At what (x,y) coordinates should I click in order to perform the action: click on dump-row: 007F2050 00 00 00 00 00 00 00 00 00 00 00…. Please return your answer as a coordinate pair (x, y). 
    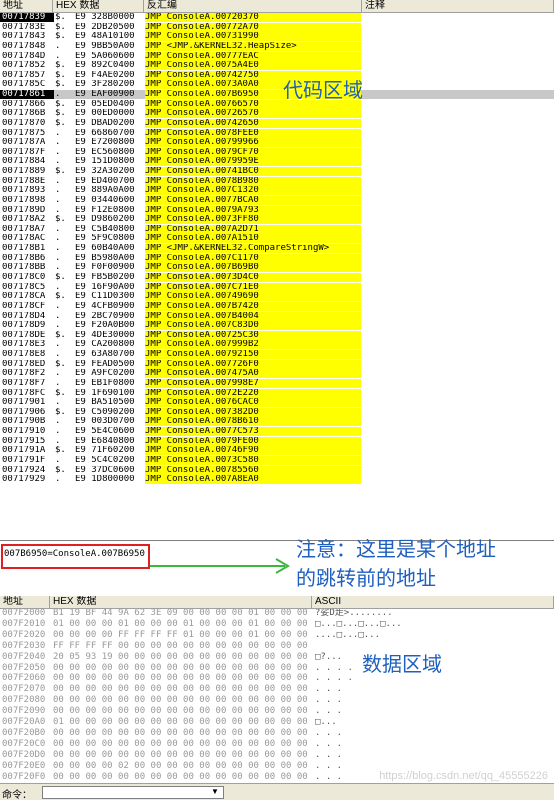
    Looking at the image, I should click on (277, 668).